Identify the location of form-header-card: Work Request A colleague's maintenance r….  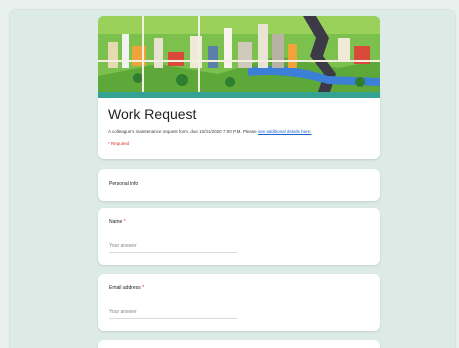
(239, 125).